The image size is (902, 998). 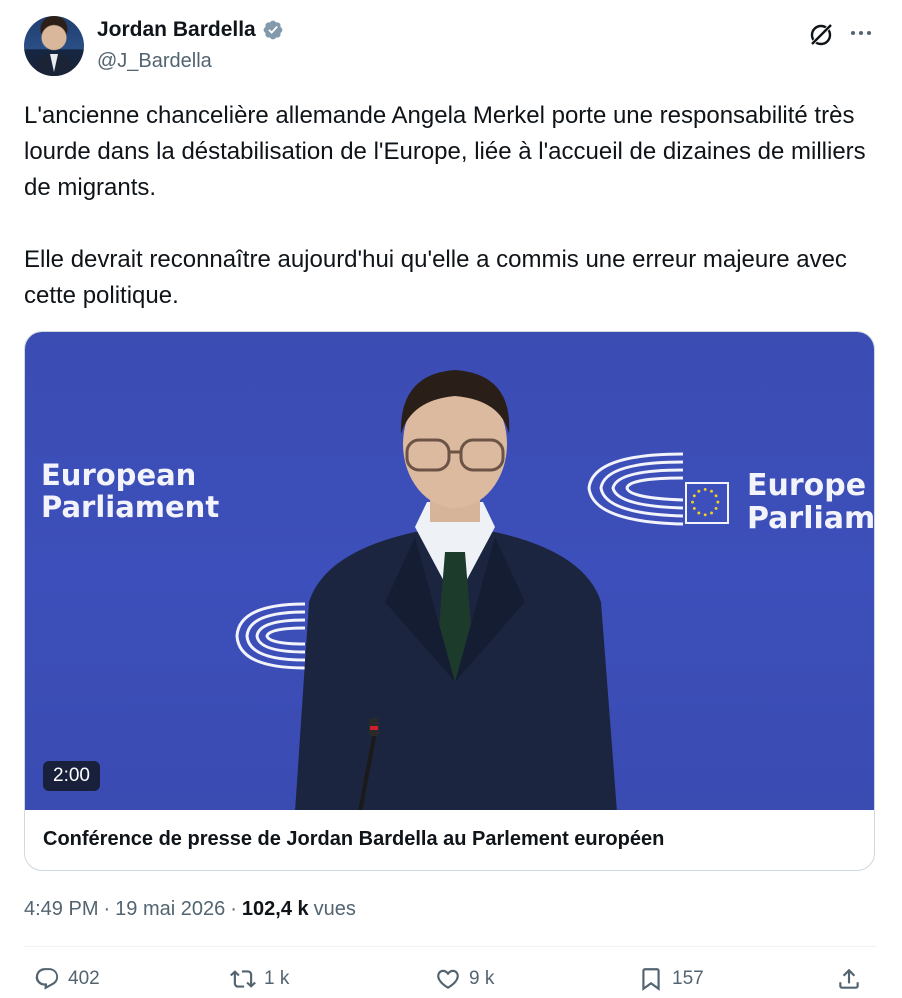 I want to click on bookmark-button: 157, so click(x=671, y=979).